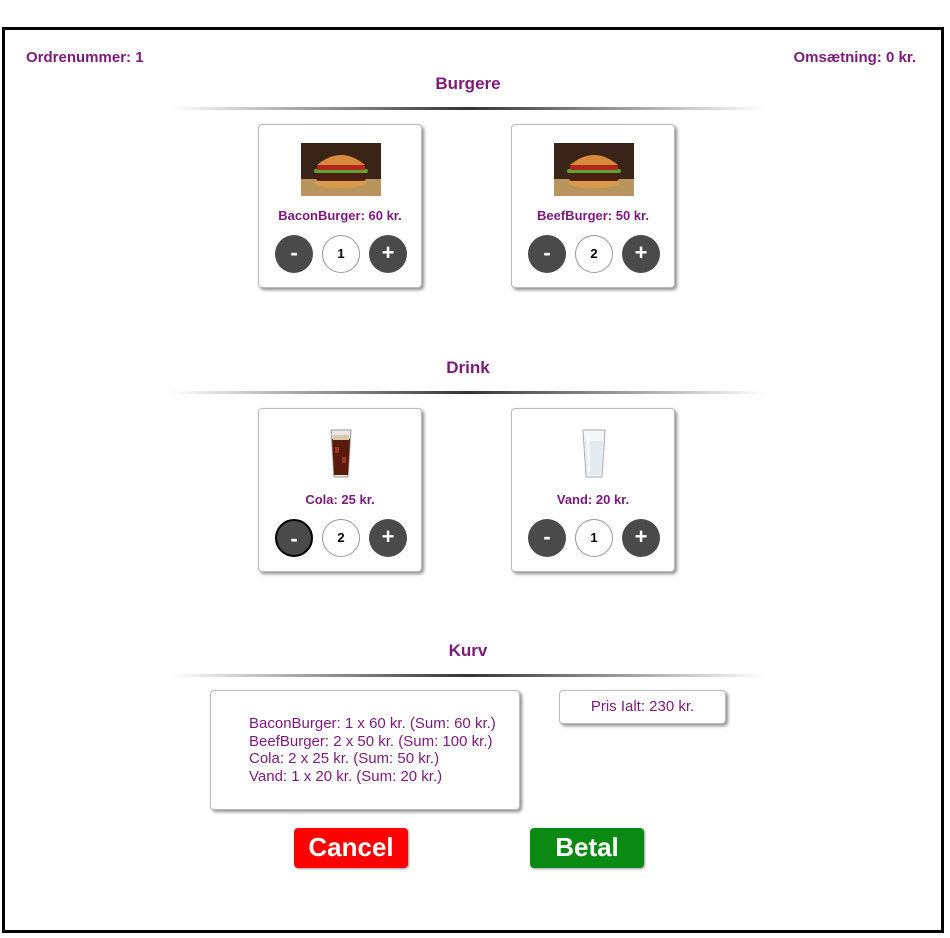 The height and width of the screenshot is (938, 950). I want to click on section-title-drinks: Drink, so click(468, 367).